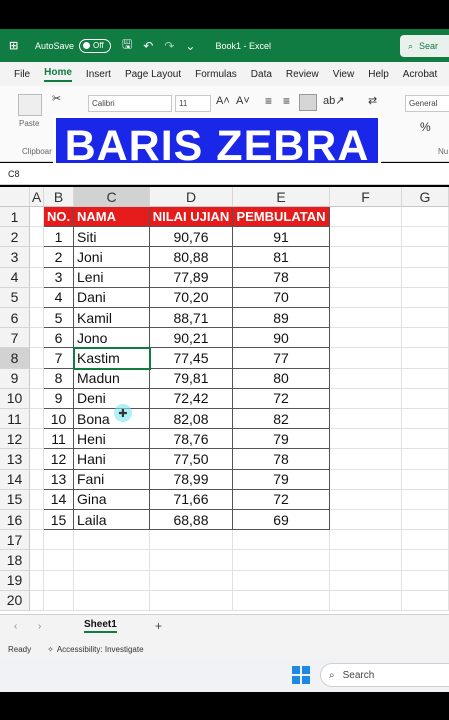 This screenshot has height=720, width=449. I want to click on row-header-17: 17, so click(15, 540).